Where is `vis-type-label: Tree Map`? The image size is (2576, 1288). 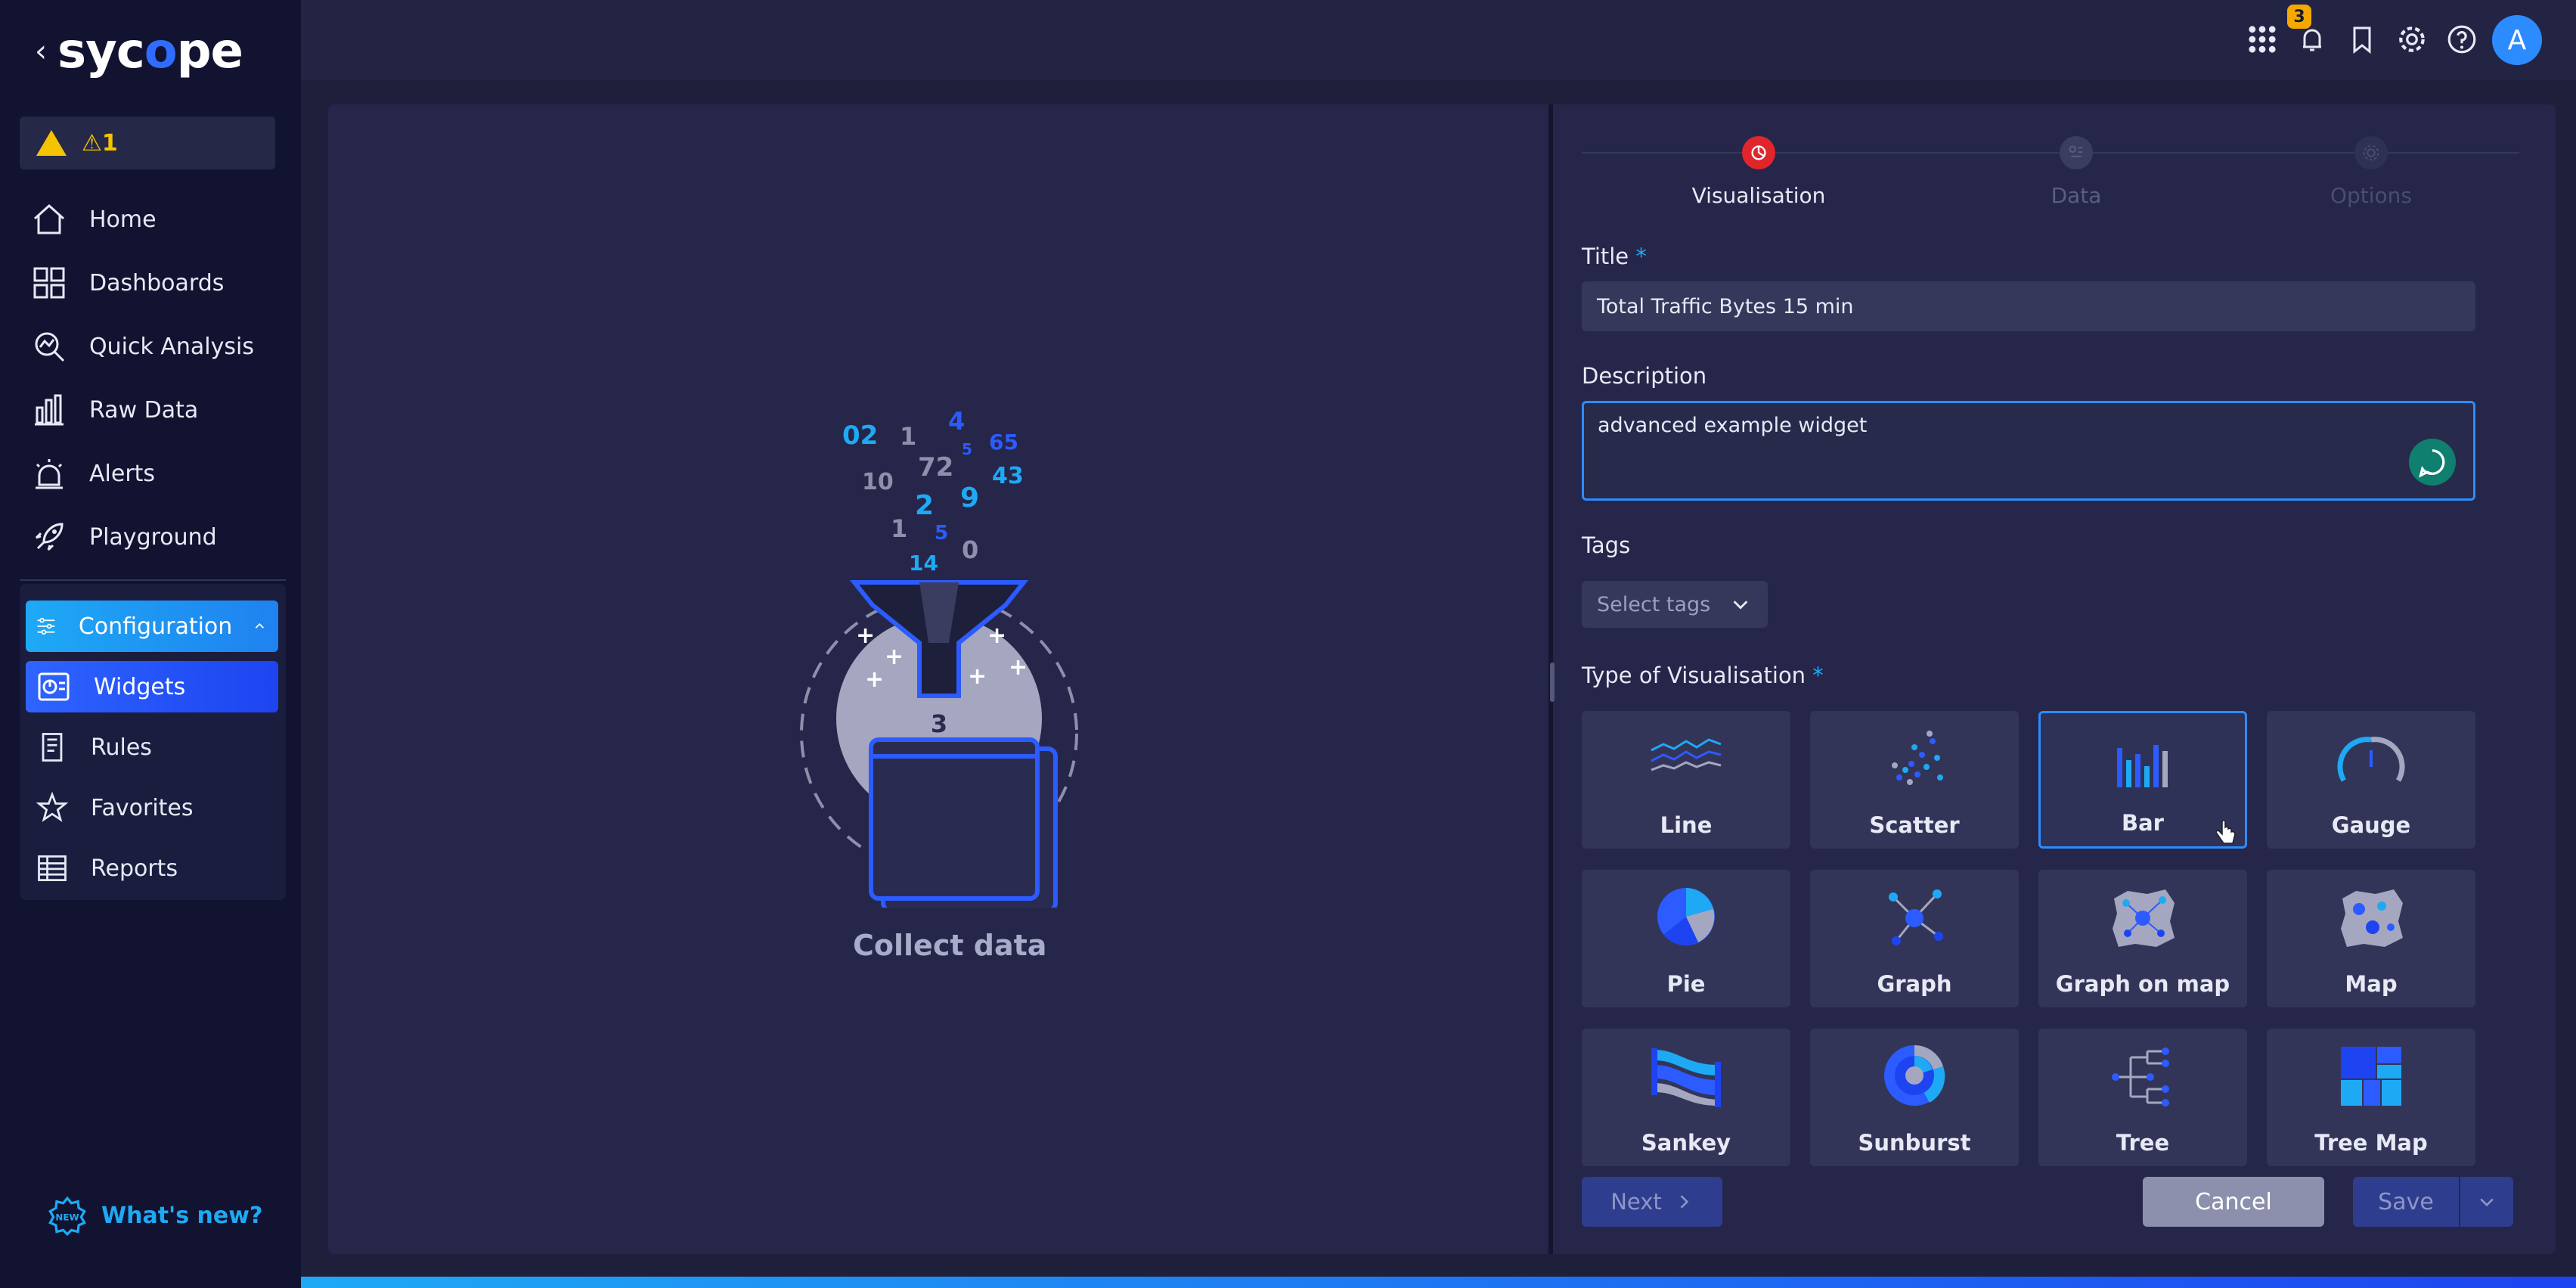 vis-type-label: Tree Map is located at coordinates (2371, 1143).